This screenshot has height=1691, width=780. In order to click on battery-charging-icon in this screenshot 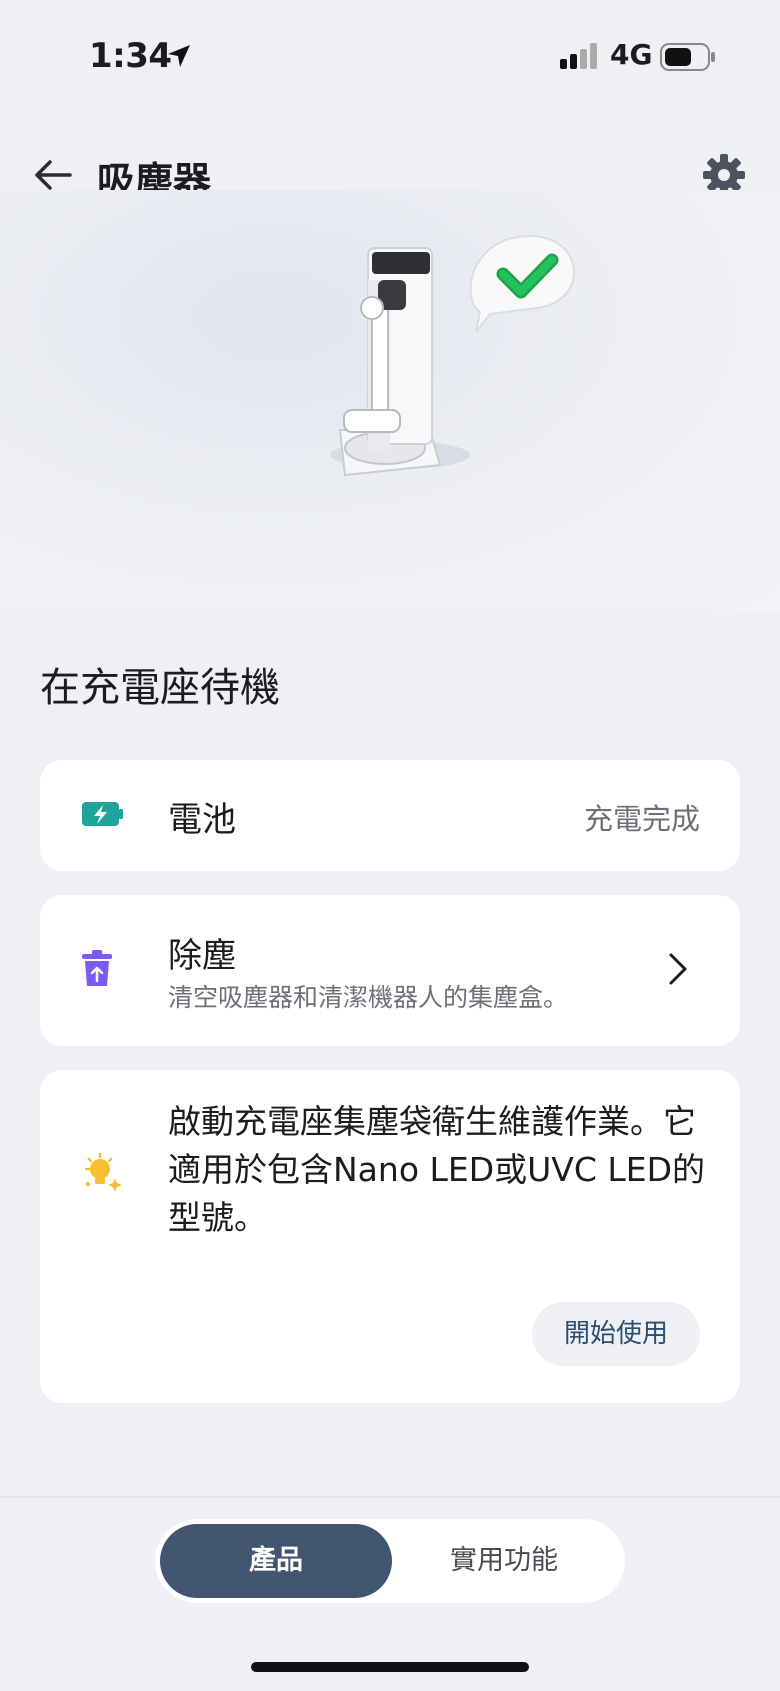, I will do `click(102, 814)`.